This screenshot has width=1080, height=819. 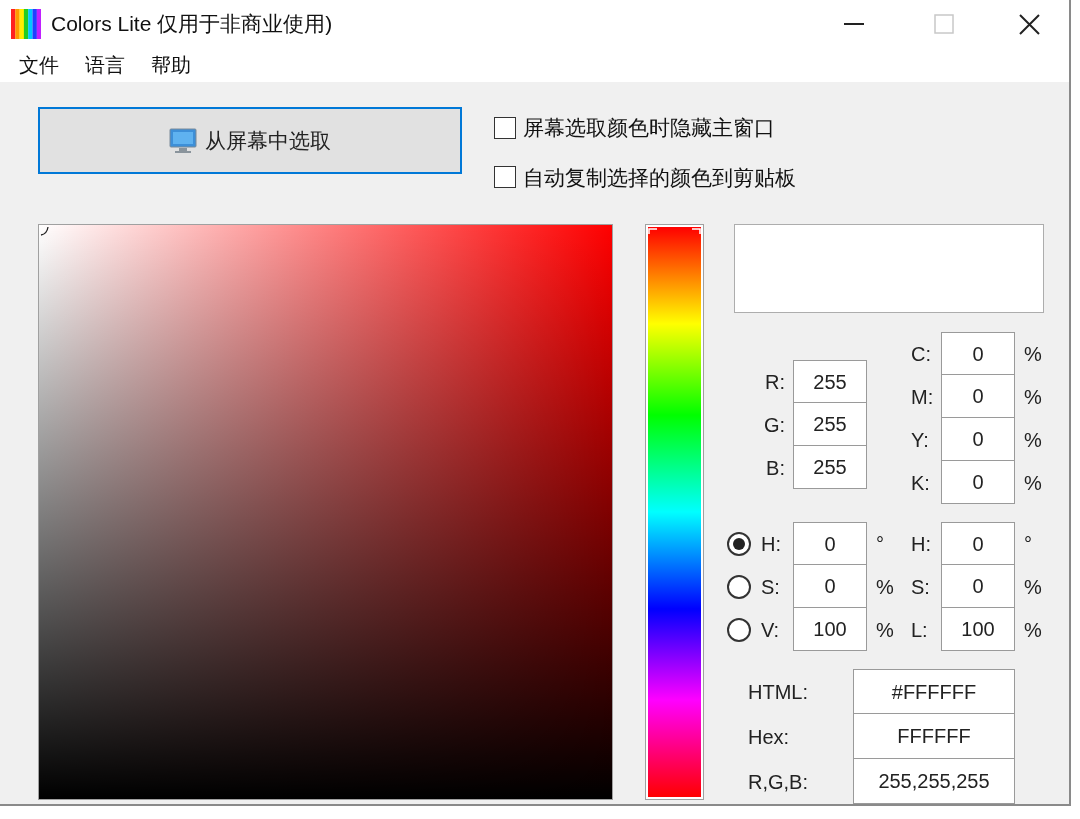 I want to click on menu-item: 文件, so click(x=39, y=65).